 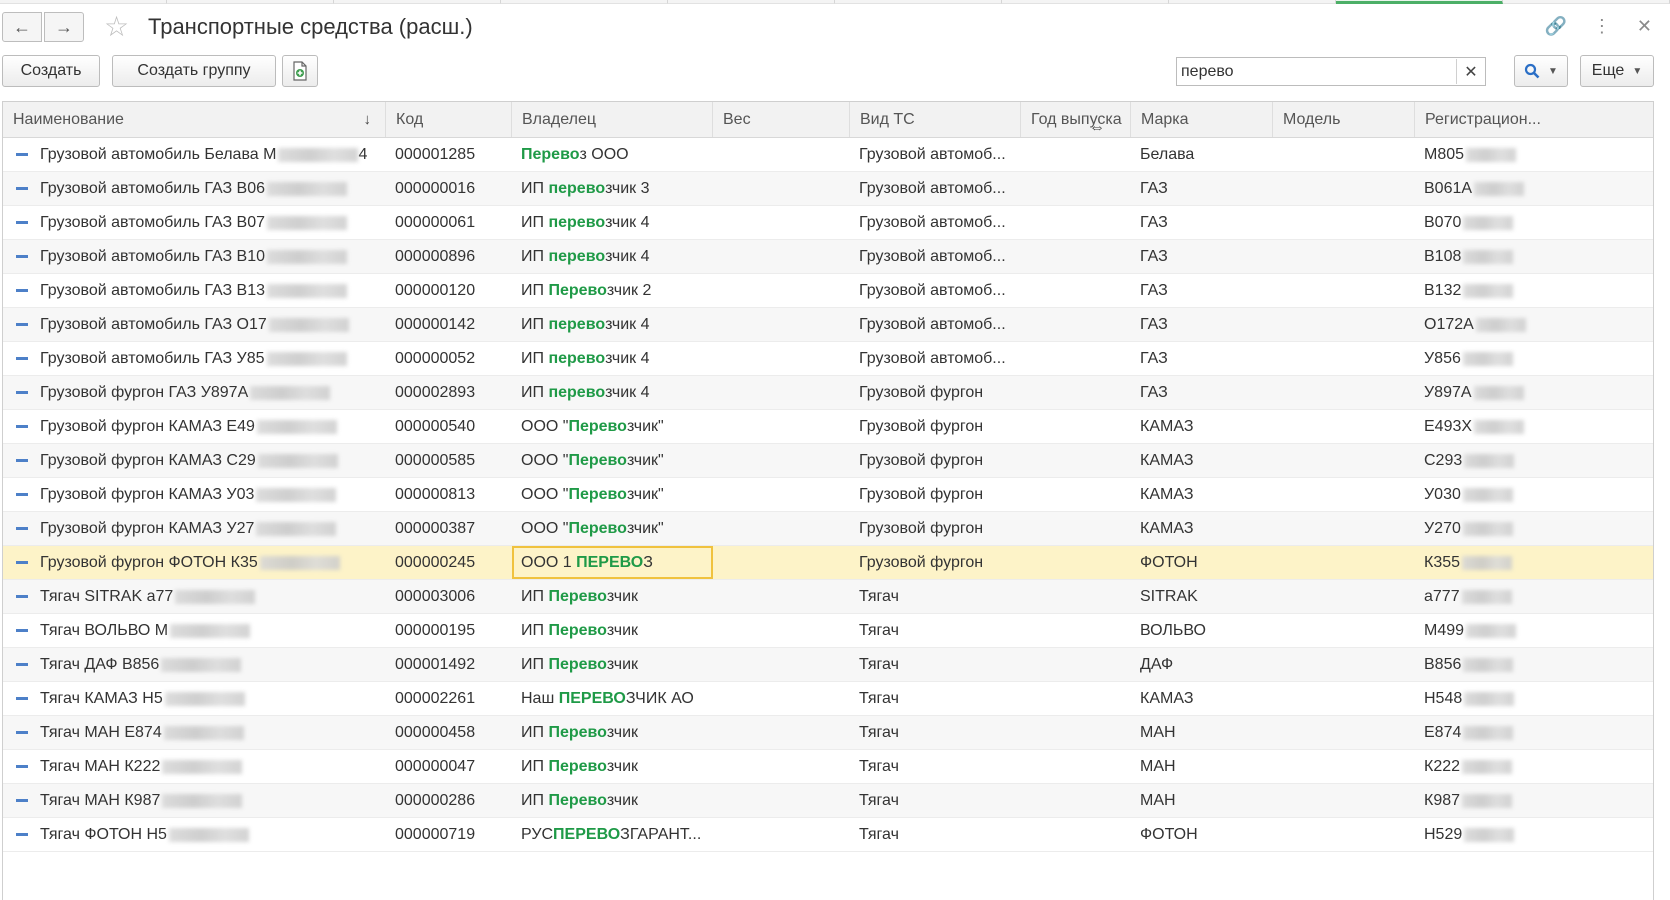 What do you see at coordinates (449, 256) in the screenshot?
I see `cell-code: 000000896` at bounding box center [449, 256].